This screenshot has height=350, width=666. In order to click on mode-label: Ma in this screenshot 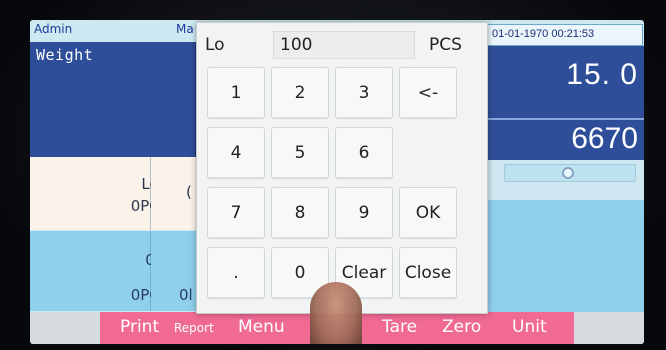, I will do `click(185, 29)`.